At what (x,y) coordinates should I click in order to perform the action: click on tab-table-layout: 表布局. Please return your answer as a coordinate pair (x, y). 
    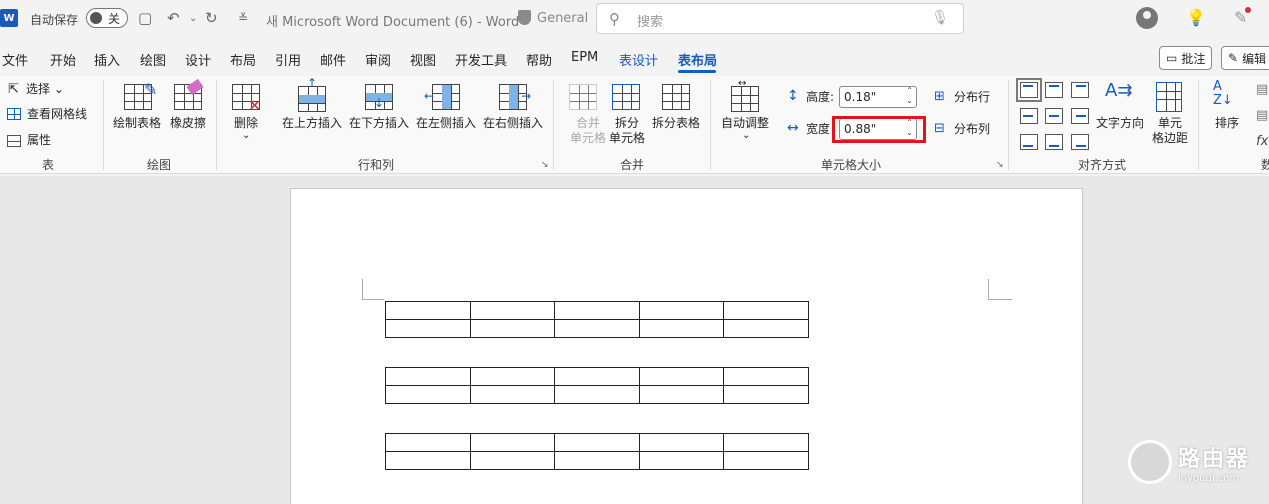
    Looking at the image, I should click on (697, 59).